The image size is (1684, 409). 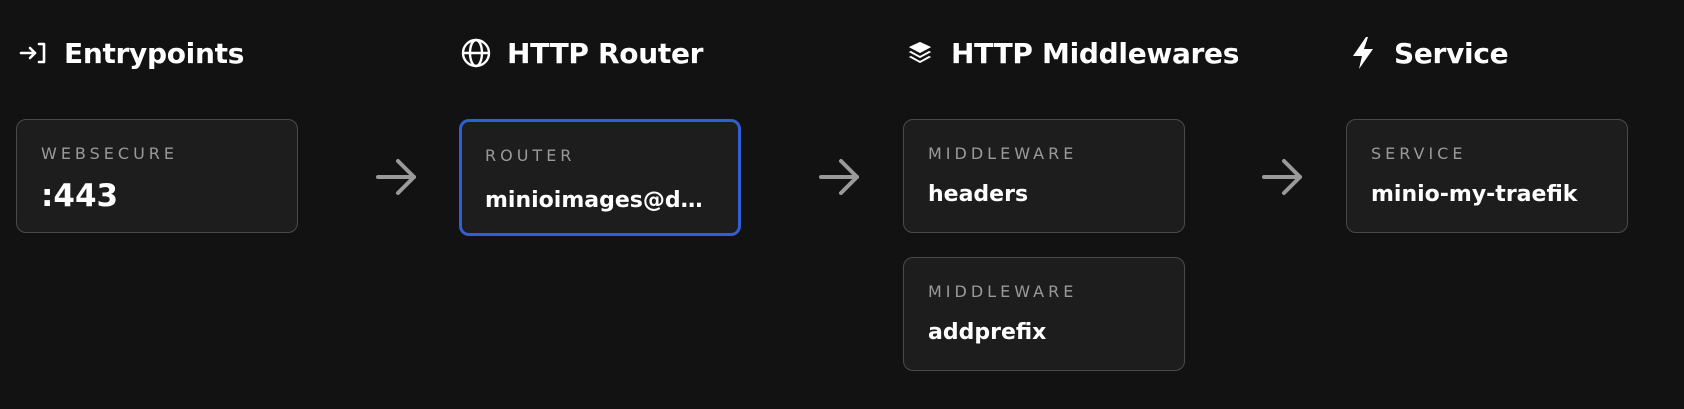 I want to click on entrypoint-card-websecure: WEBSECURE :443, so click(x=157, y=176).